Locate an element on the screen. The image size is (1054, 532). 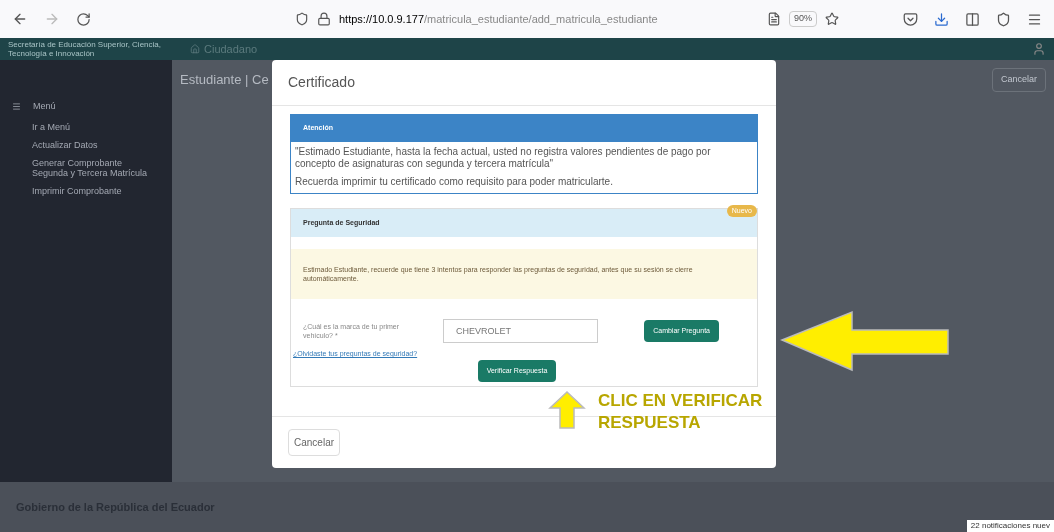
sidebar-item: Imprimir Comprobante is located at coordinates (86, 190).